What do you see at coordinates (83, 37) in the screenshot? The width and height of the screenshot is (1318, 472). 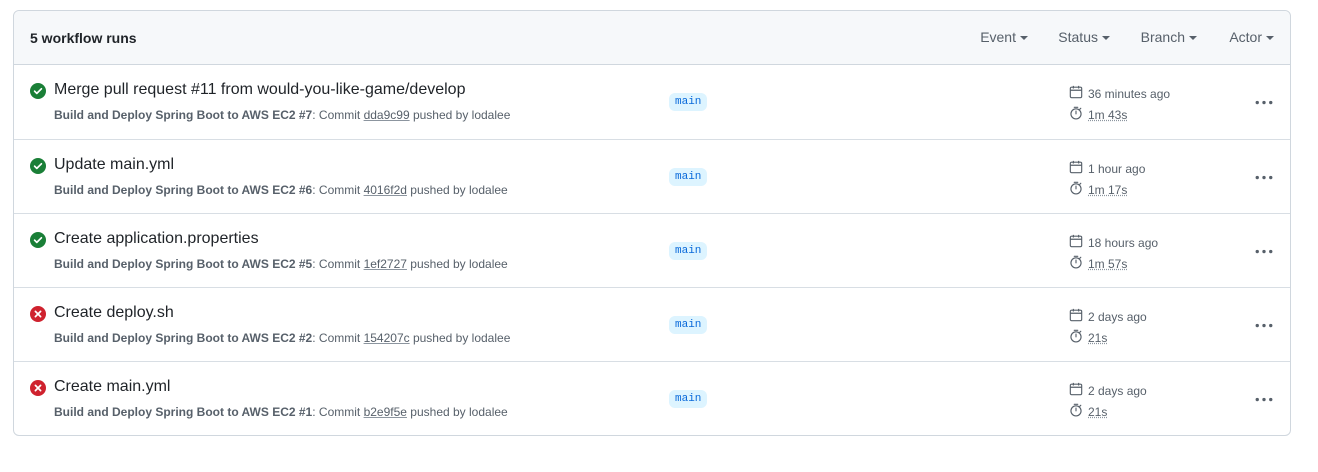 I see `runs-count: 5 workflow runs` at bounding box center [83, 37].